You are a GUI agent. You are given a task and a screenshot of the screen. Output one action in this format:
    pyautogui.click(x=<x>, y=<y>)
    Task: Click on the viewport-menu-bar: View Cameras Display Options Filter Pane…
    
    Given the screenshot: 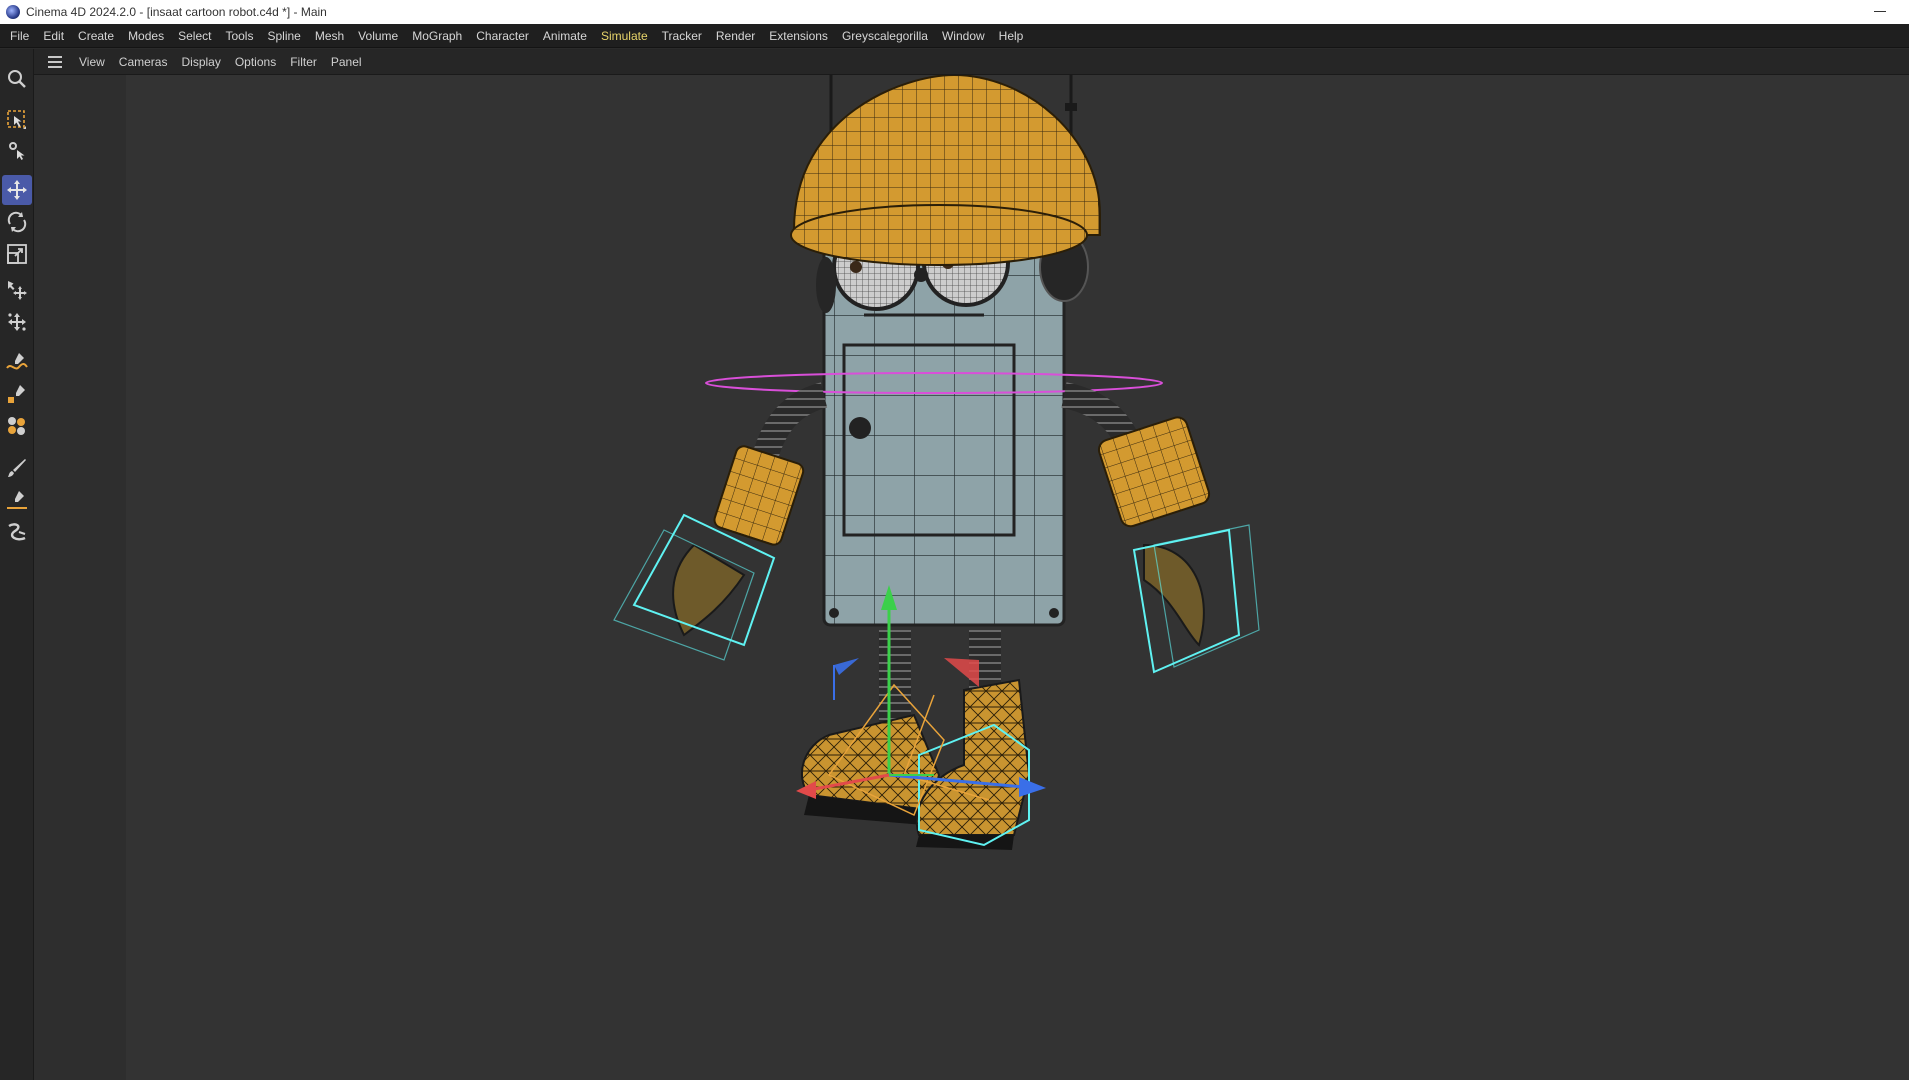 What is the action you would take?
    pyautogui.click(x=971, y=62)
    